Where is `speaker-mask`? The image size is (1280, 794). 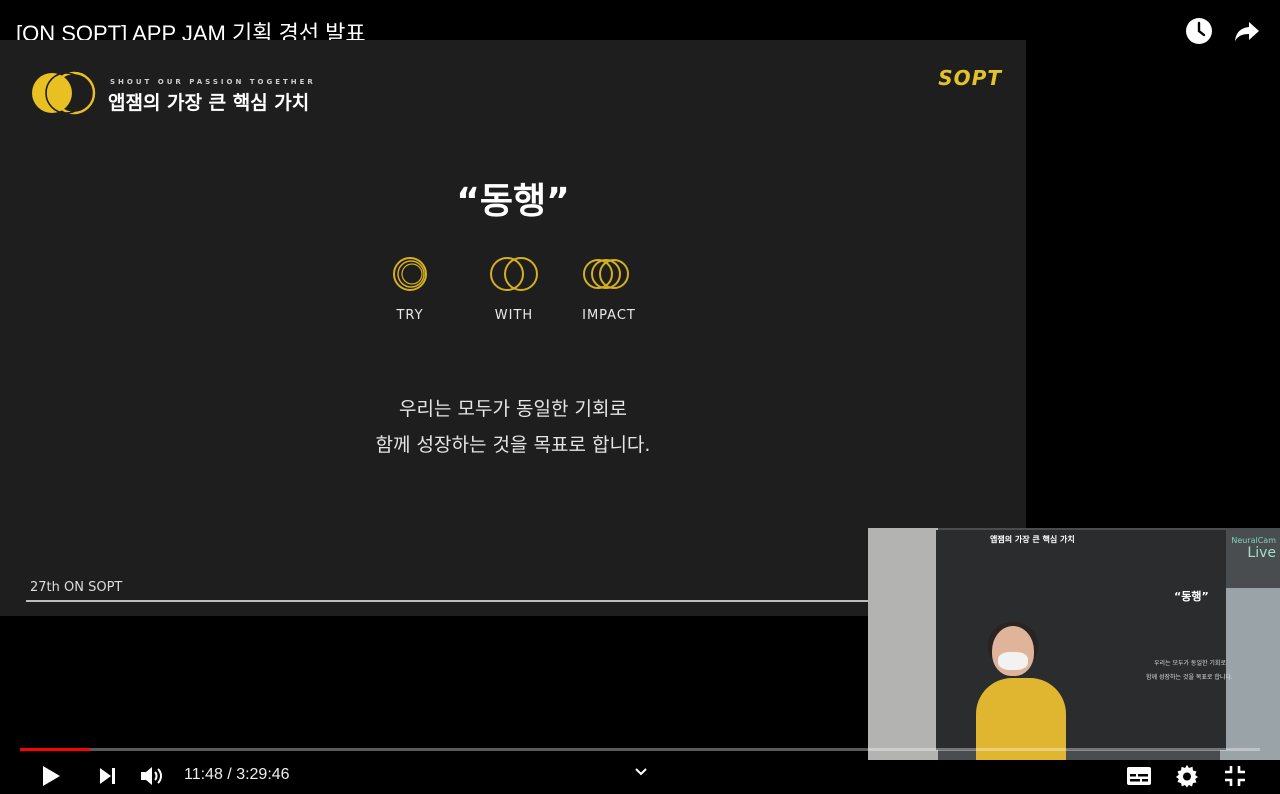 speaker-mask is located at coordinates (1013, 661).